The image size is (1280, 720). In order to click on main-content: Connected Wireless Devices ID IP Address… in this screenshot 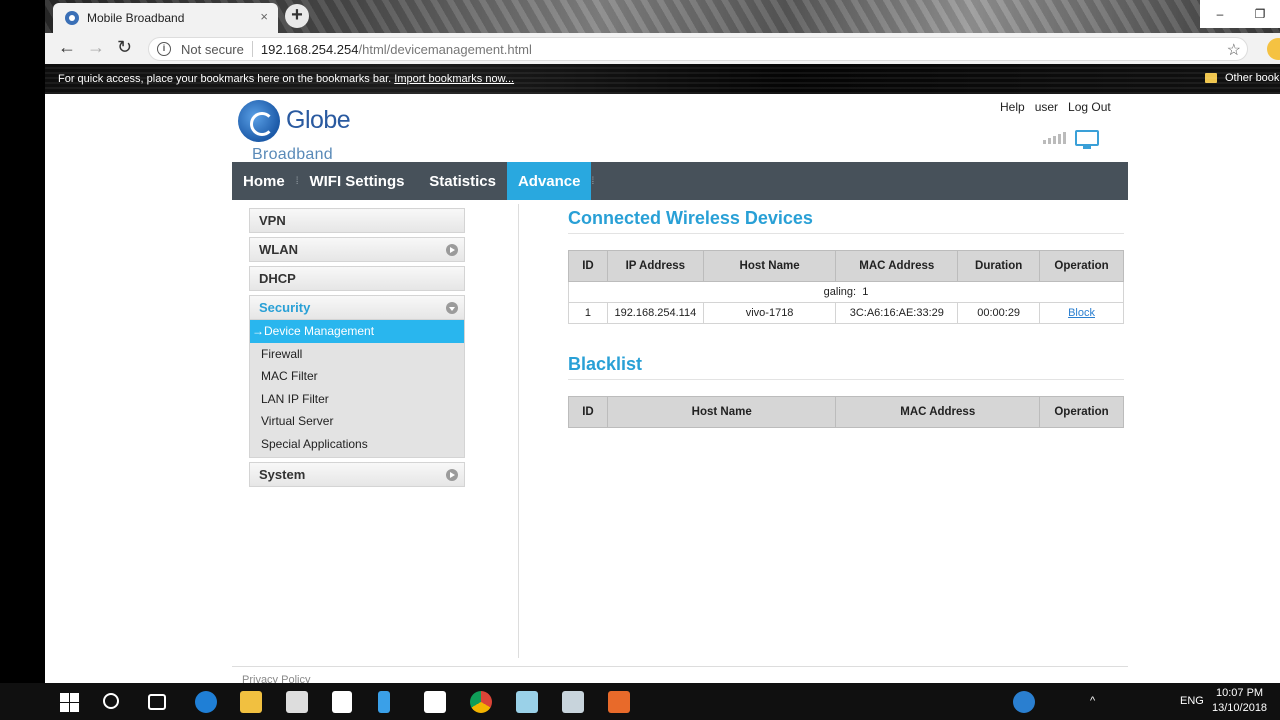, I will do `click(846, 317)`.